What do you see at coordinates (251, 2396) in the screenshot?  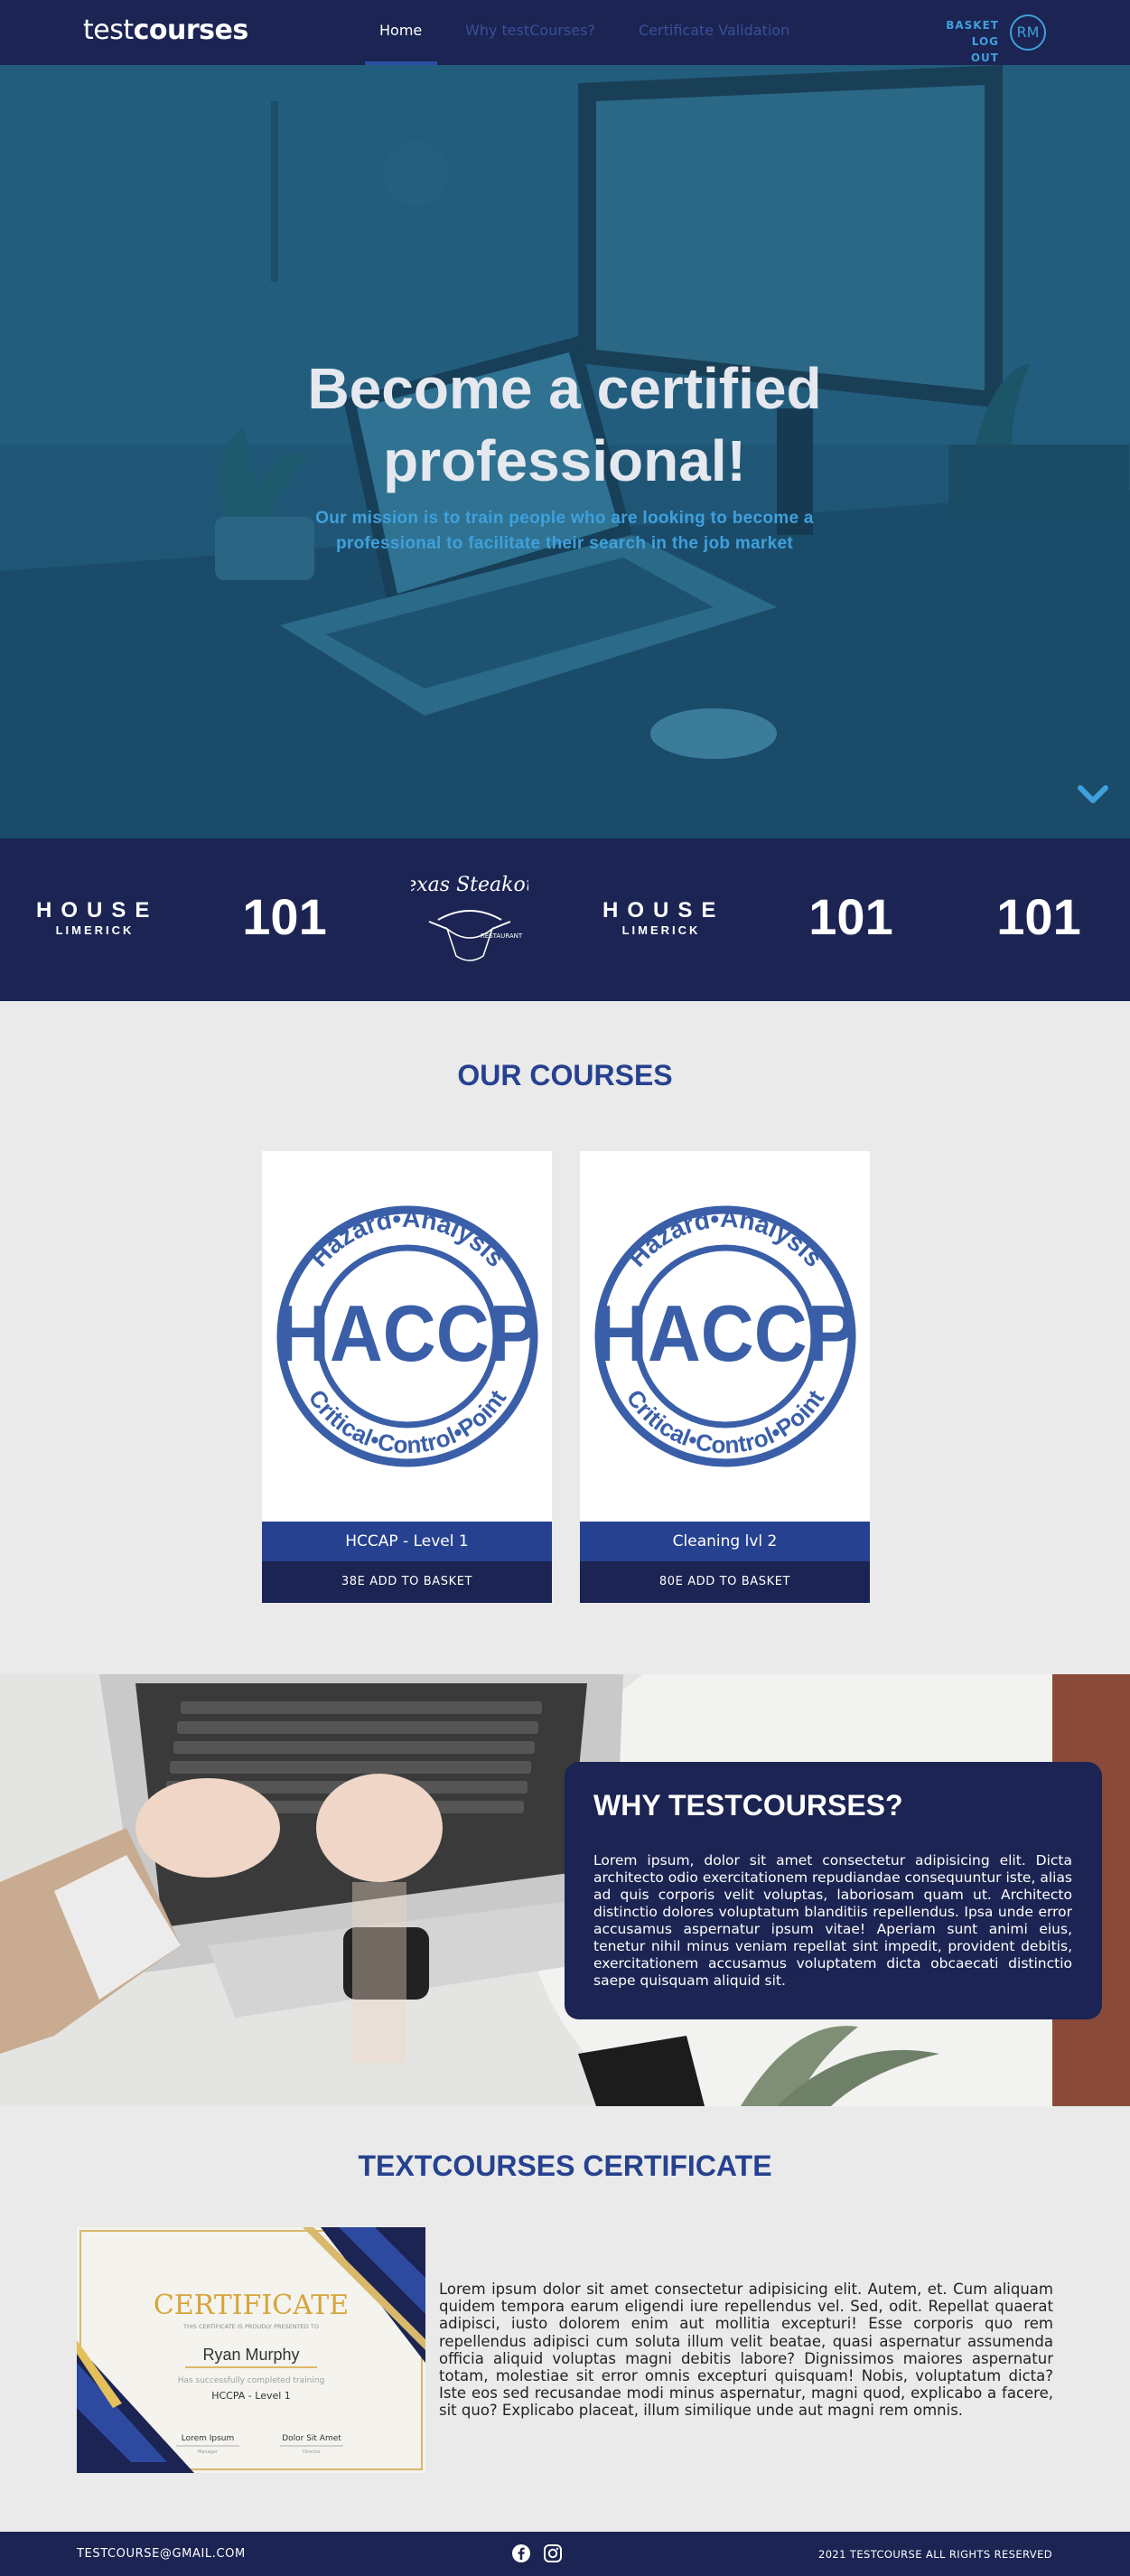 I see `svg-text: HCCPA - Level 1` at bounding box center [251, 2396].